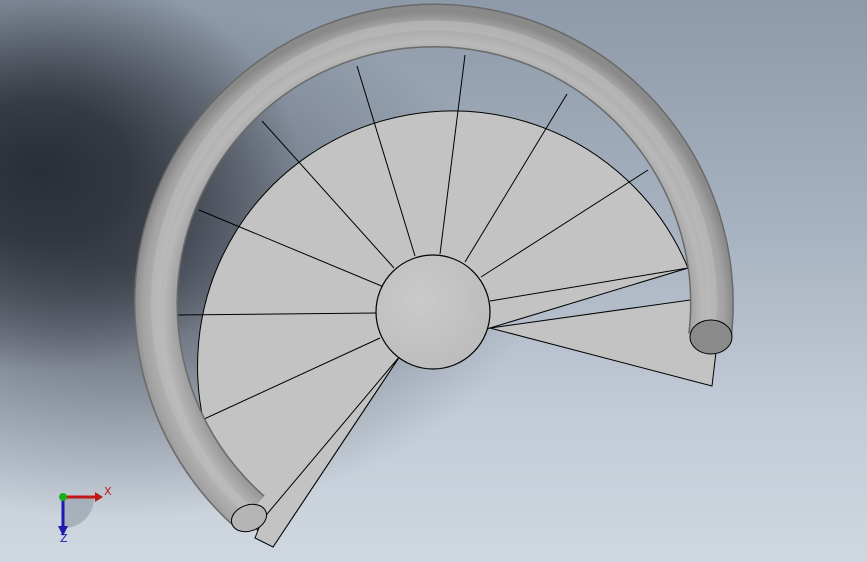  What do you see at coordinates (79, 513) in the screenshot?
I see `triad-shadow` at bounding box center [79, 513].